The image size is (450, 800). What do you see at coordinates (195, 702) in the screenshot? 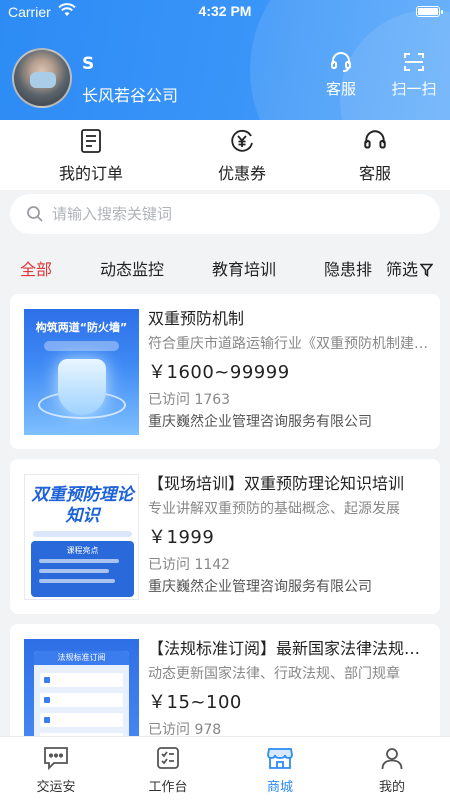
I see `product-price: ￥15~100` at bounding box center [195, 702].